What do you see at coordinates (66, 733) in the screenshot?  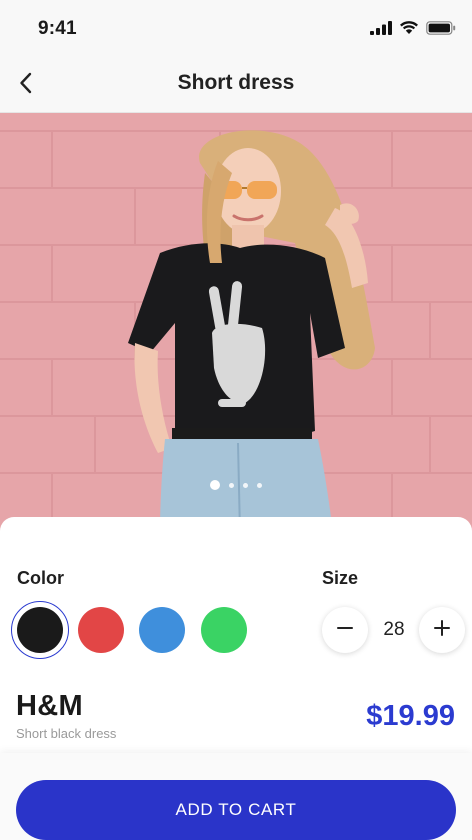 I see `product-description: Short black dress` at bounding box center [66, 733].